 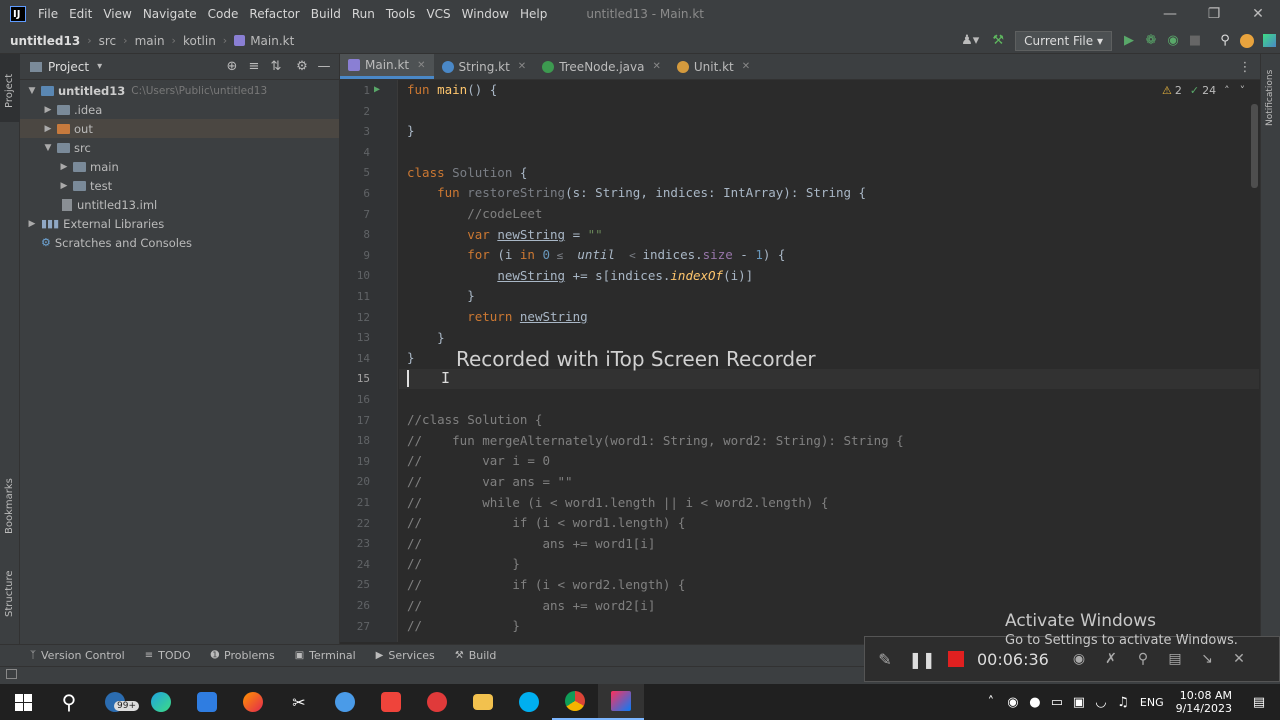 I want to click on line-number: 3, so click(x=355, y=131).